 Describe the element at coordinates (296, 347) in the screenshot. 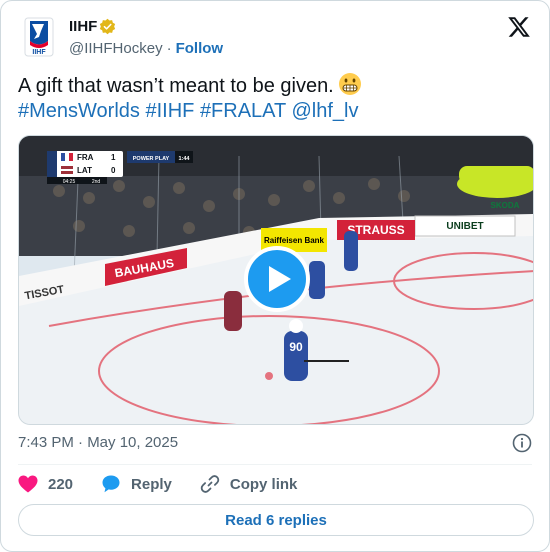

I see `player-number-90: 90` at that location.